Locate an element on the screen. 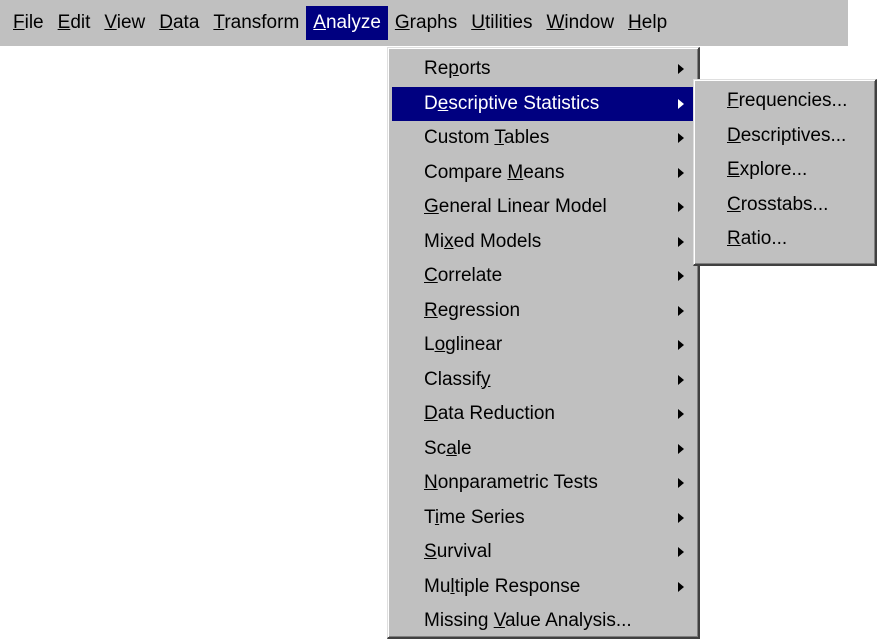  menu-label: Data is located at coordinates (179, 22).